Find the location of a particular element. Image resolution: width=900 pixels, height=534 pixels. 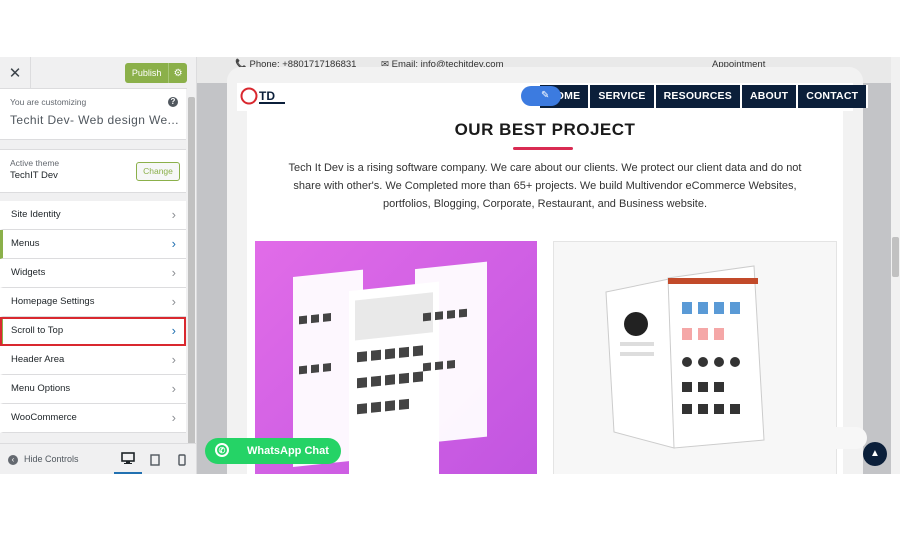

desktop-preview-button is located at coordinates (128, 459).